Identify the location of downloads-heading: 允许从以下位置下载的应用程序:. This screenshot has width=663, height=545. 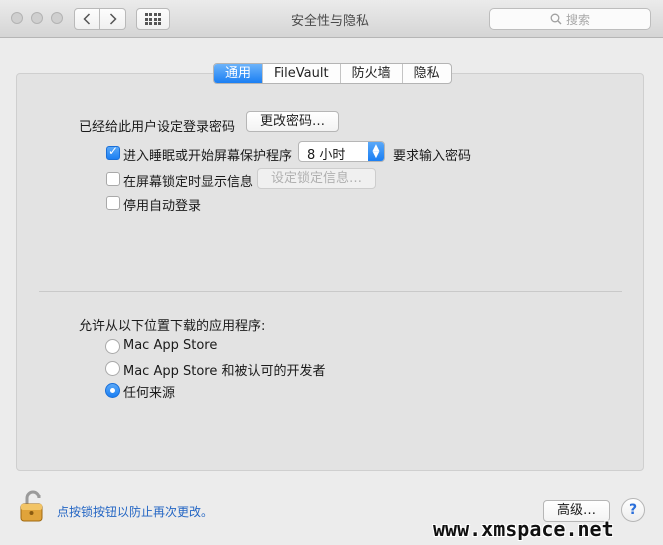
(172, 326).